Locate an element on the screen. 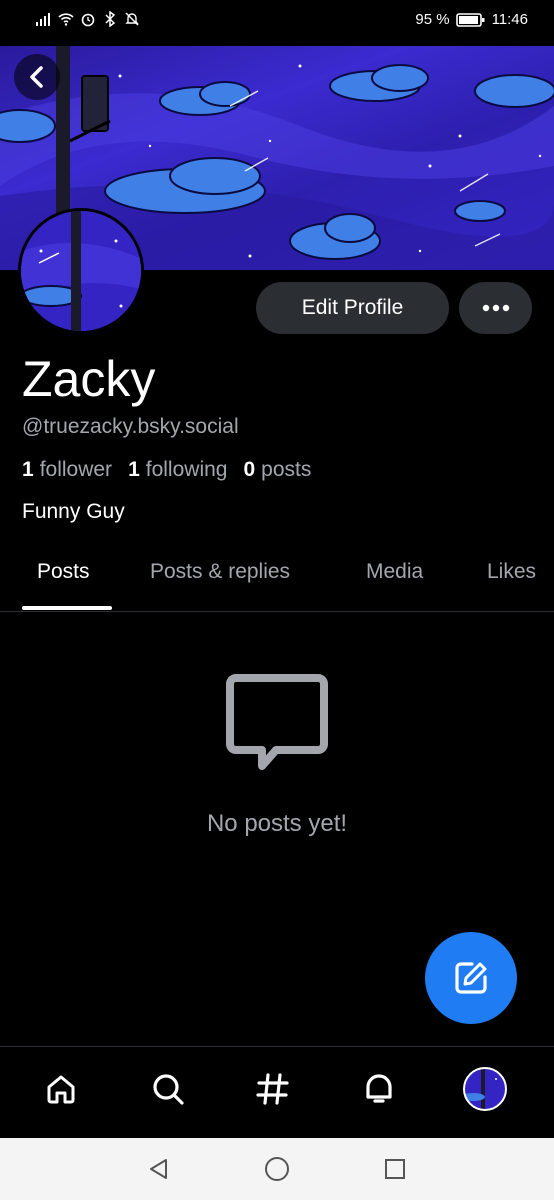  clock: 11:46 is located at coordinates (509, 19).